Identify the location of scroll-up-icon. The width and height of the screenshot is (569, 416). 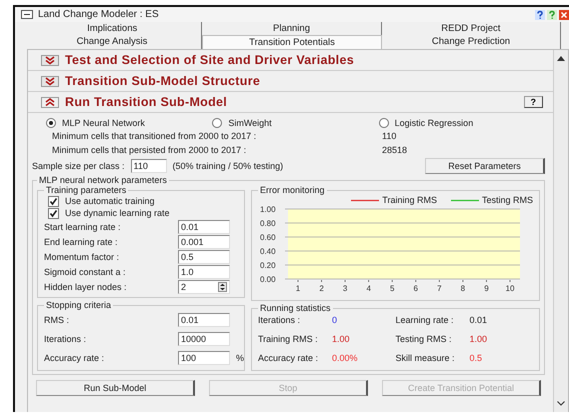
(561, 58).